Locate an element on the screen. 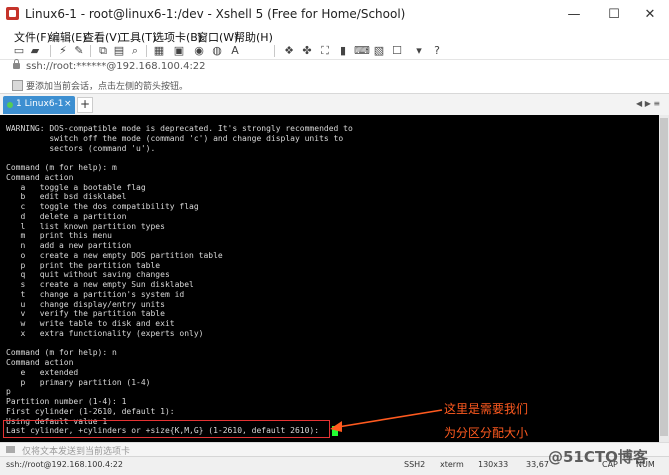 This screenshot has width=669, height=475. compose-icon: ☐ is located at coordinates (397, 50).